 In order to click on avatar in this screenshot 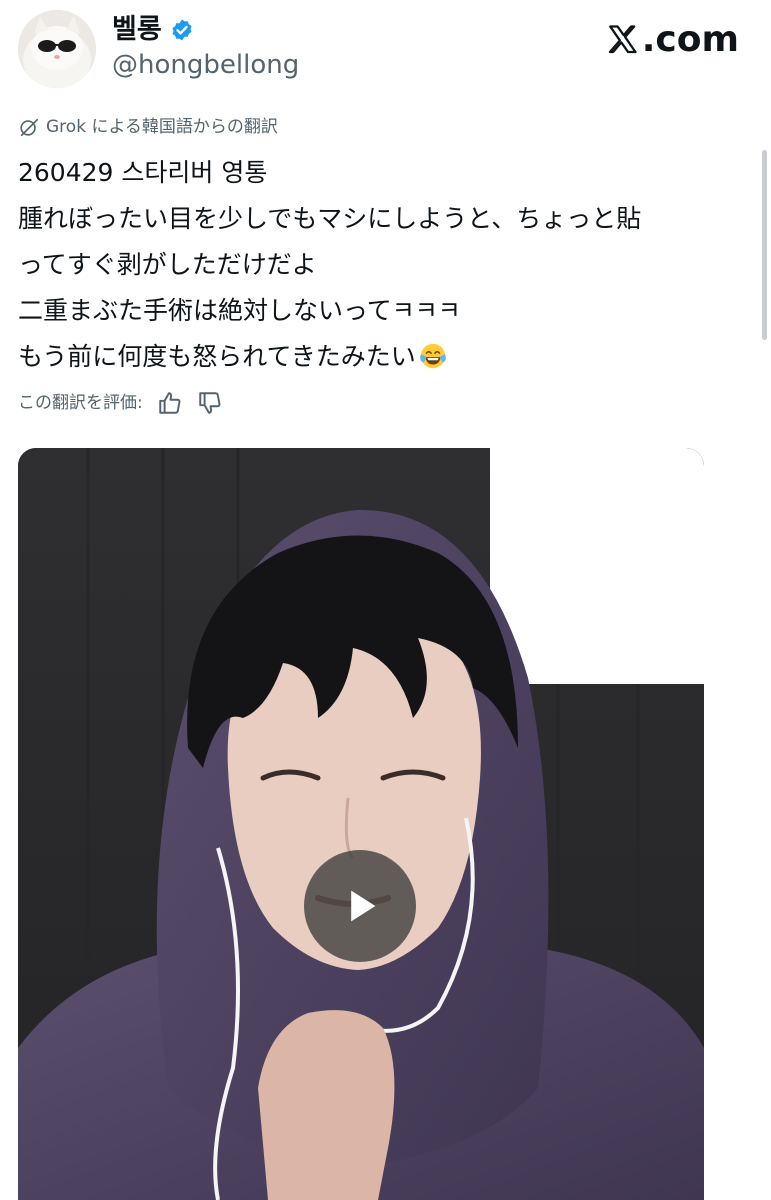, I will do `click(57, 49)`.